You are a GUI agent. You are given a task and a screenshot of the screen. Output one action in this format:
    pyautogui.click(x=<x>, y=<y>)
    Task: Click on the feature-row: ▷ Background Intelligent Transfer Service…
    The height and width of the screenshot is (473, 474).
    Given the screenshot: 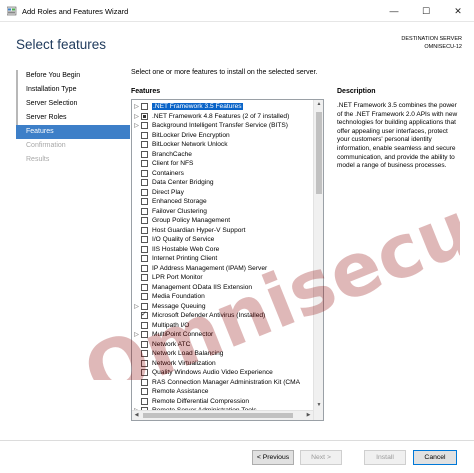 What is the action you would take?
    pyautogui.click(x=222, y=126)
    